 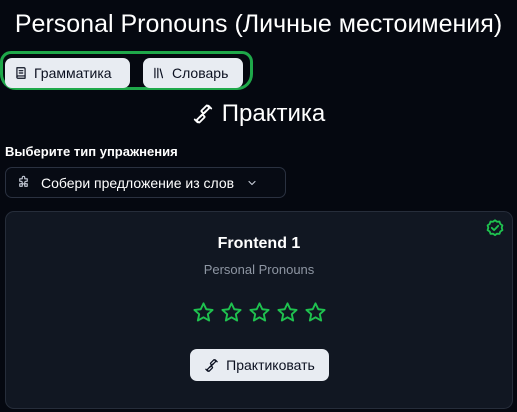 What do you see at coordinates (259, 269) in the screenshot?
I see `card-subtitle: Personal Pronouns` at bounding box center [259, 269].